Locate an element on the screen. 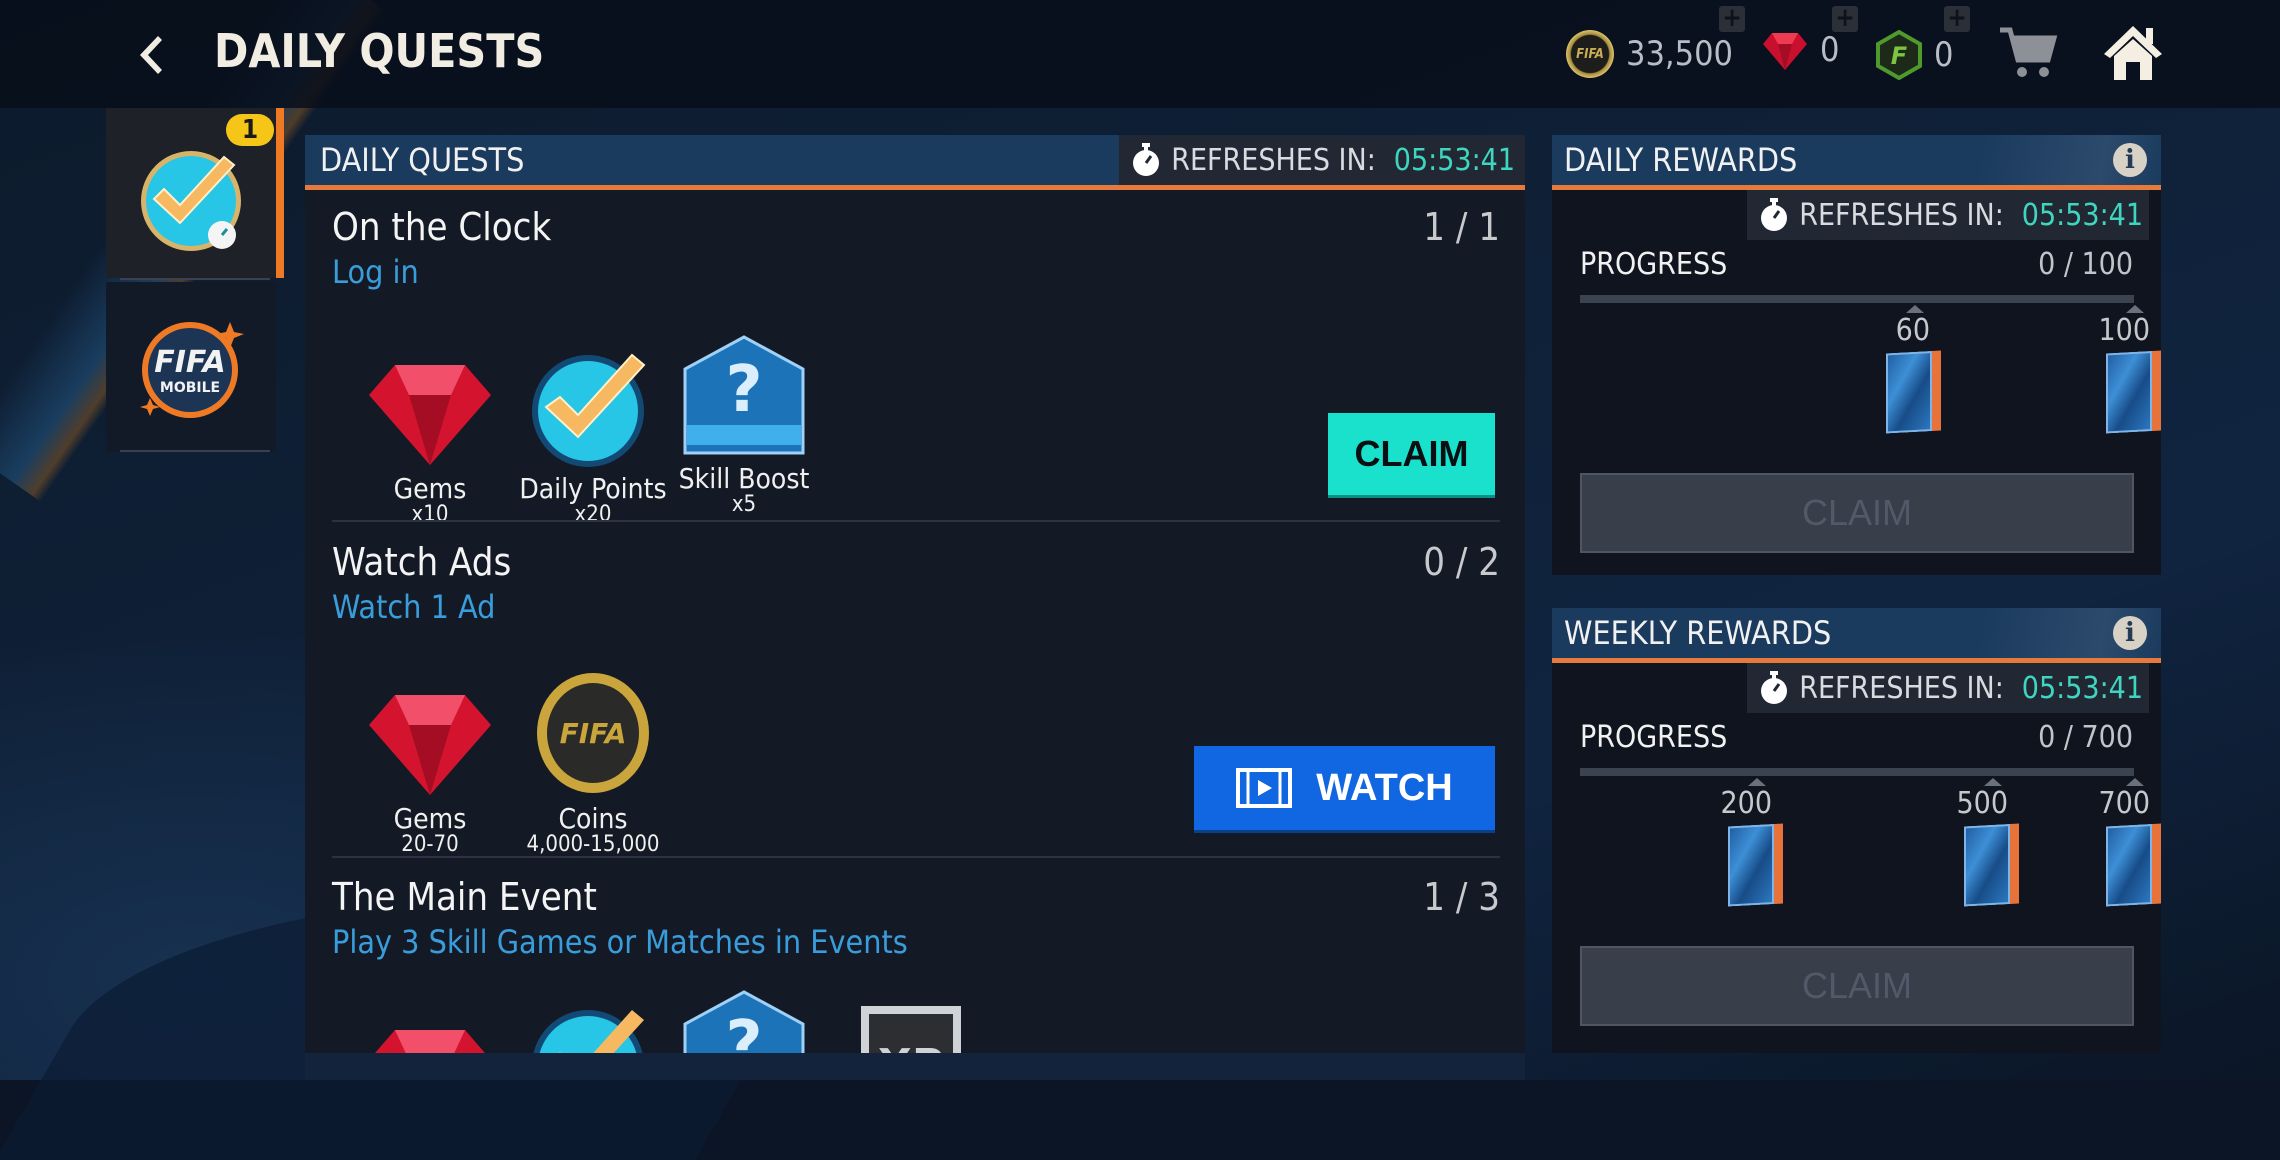 The width and height of the screenshot is (2280, 1160). reward-item: FIFA Coins 4,000-15,000 is located at coordinates (593, 760).